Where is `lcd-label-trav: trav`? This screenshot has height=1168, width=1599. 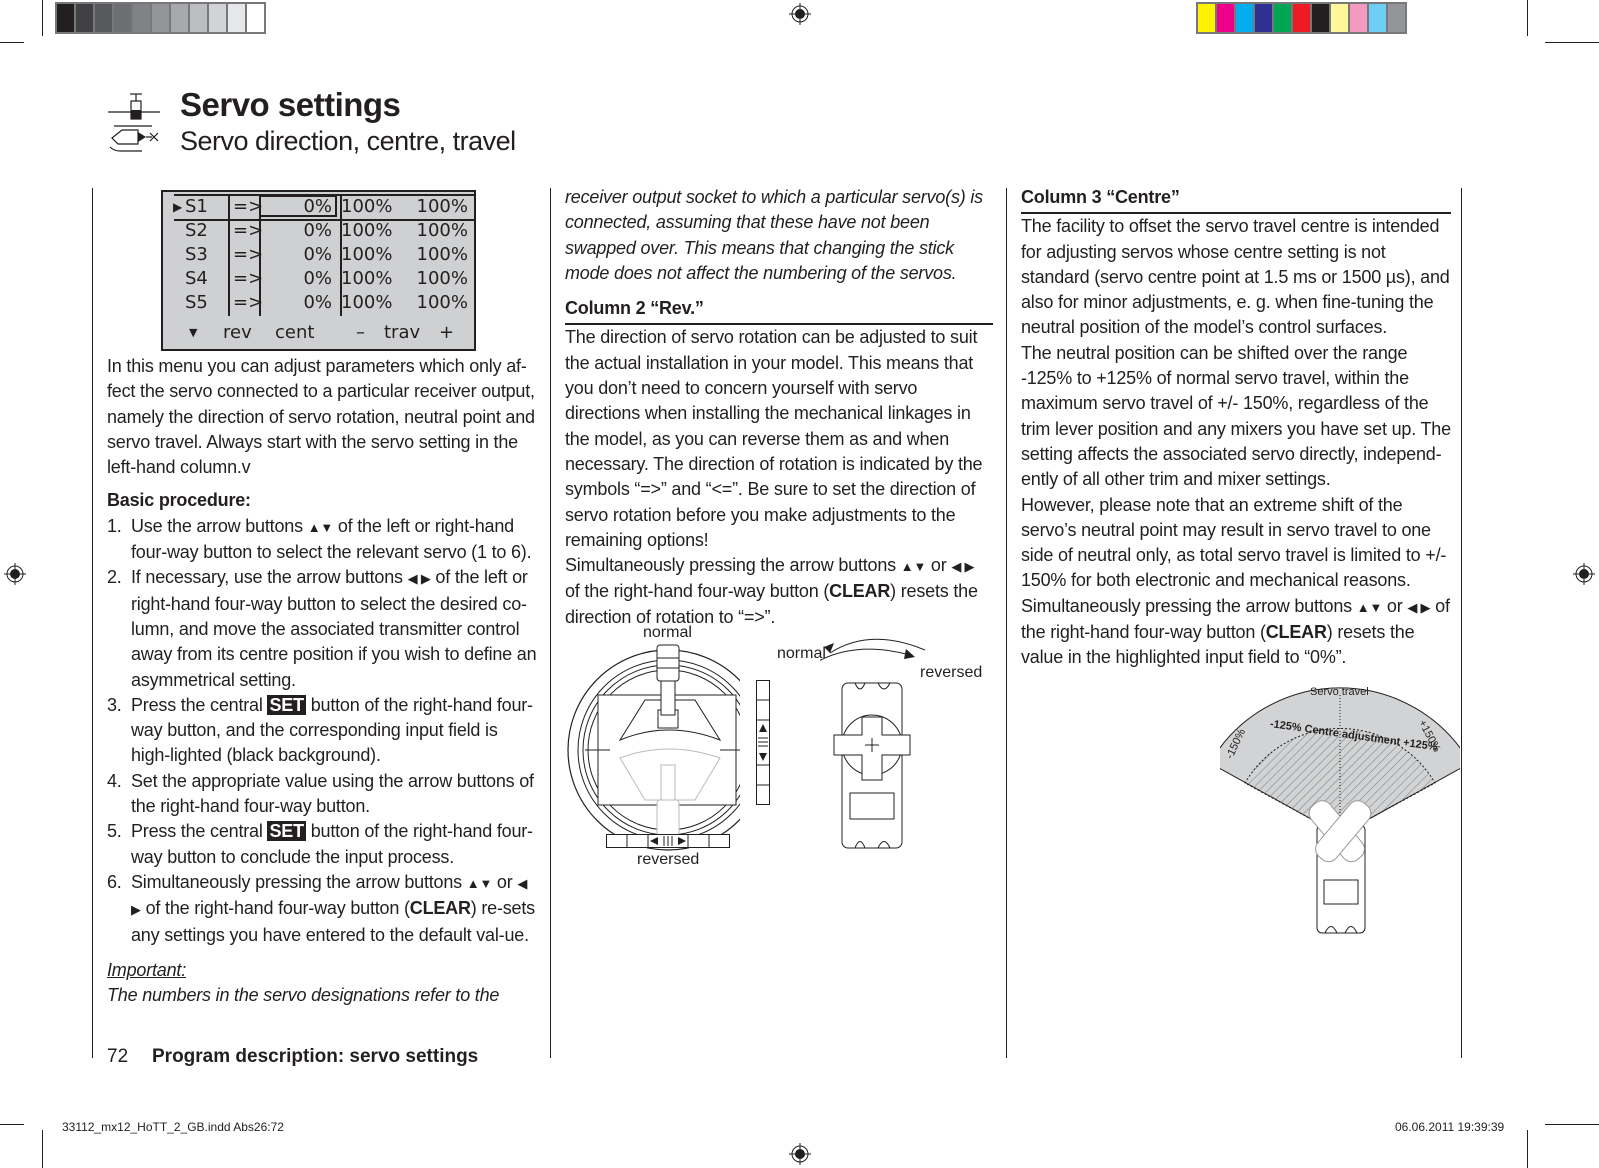 lcd-label-trav: trav is located at coordinates (402, 332).